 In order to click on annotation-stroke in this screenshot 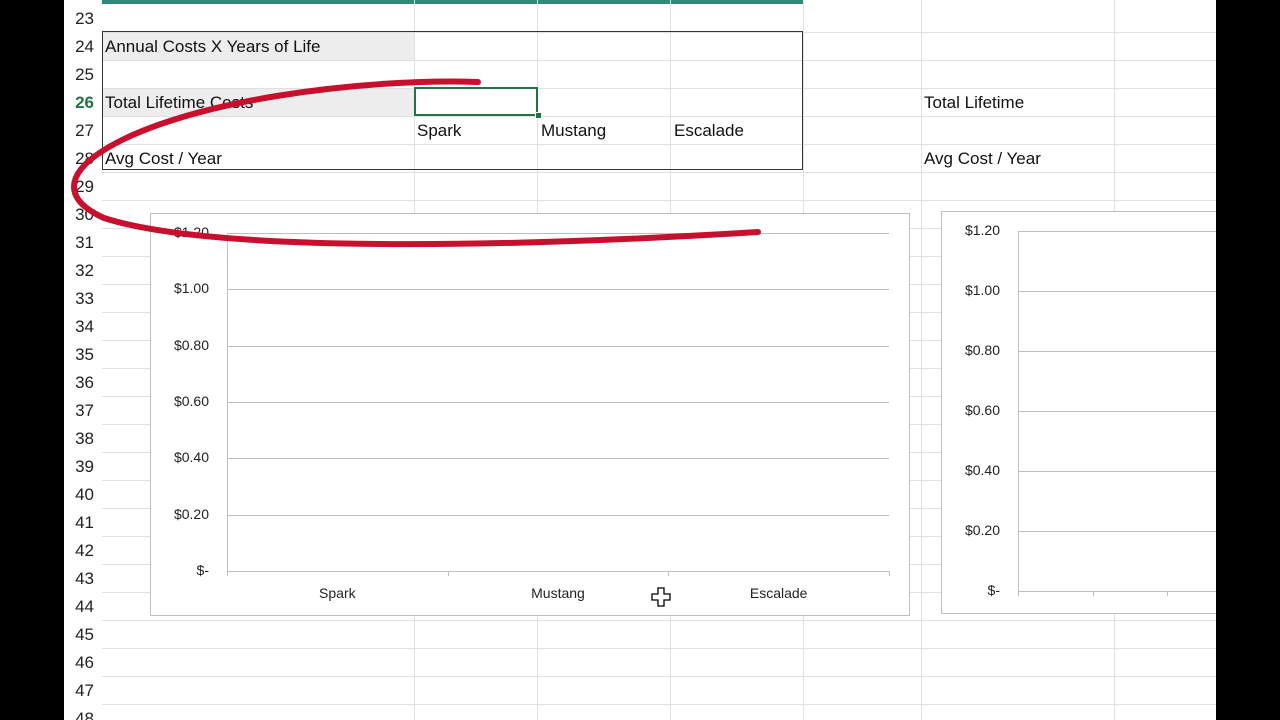, I will do `click(416, 163)`.